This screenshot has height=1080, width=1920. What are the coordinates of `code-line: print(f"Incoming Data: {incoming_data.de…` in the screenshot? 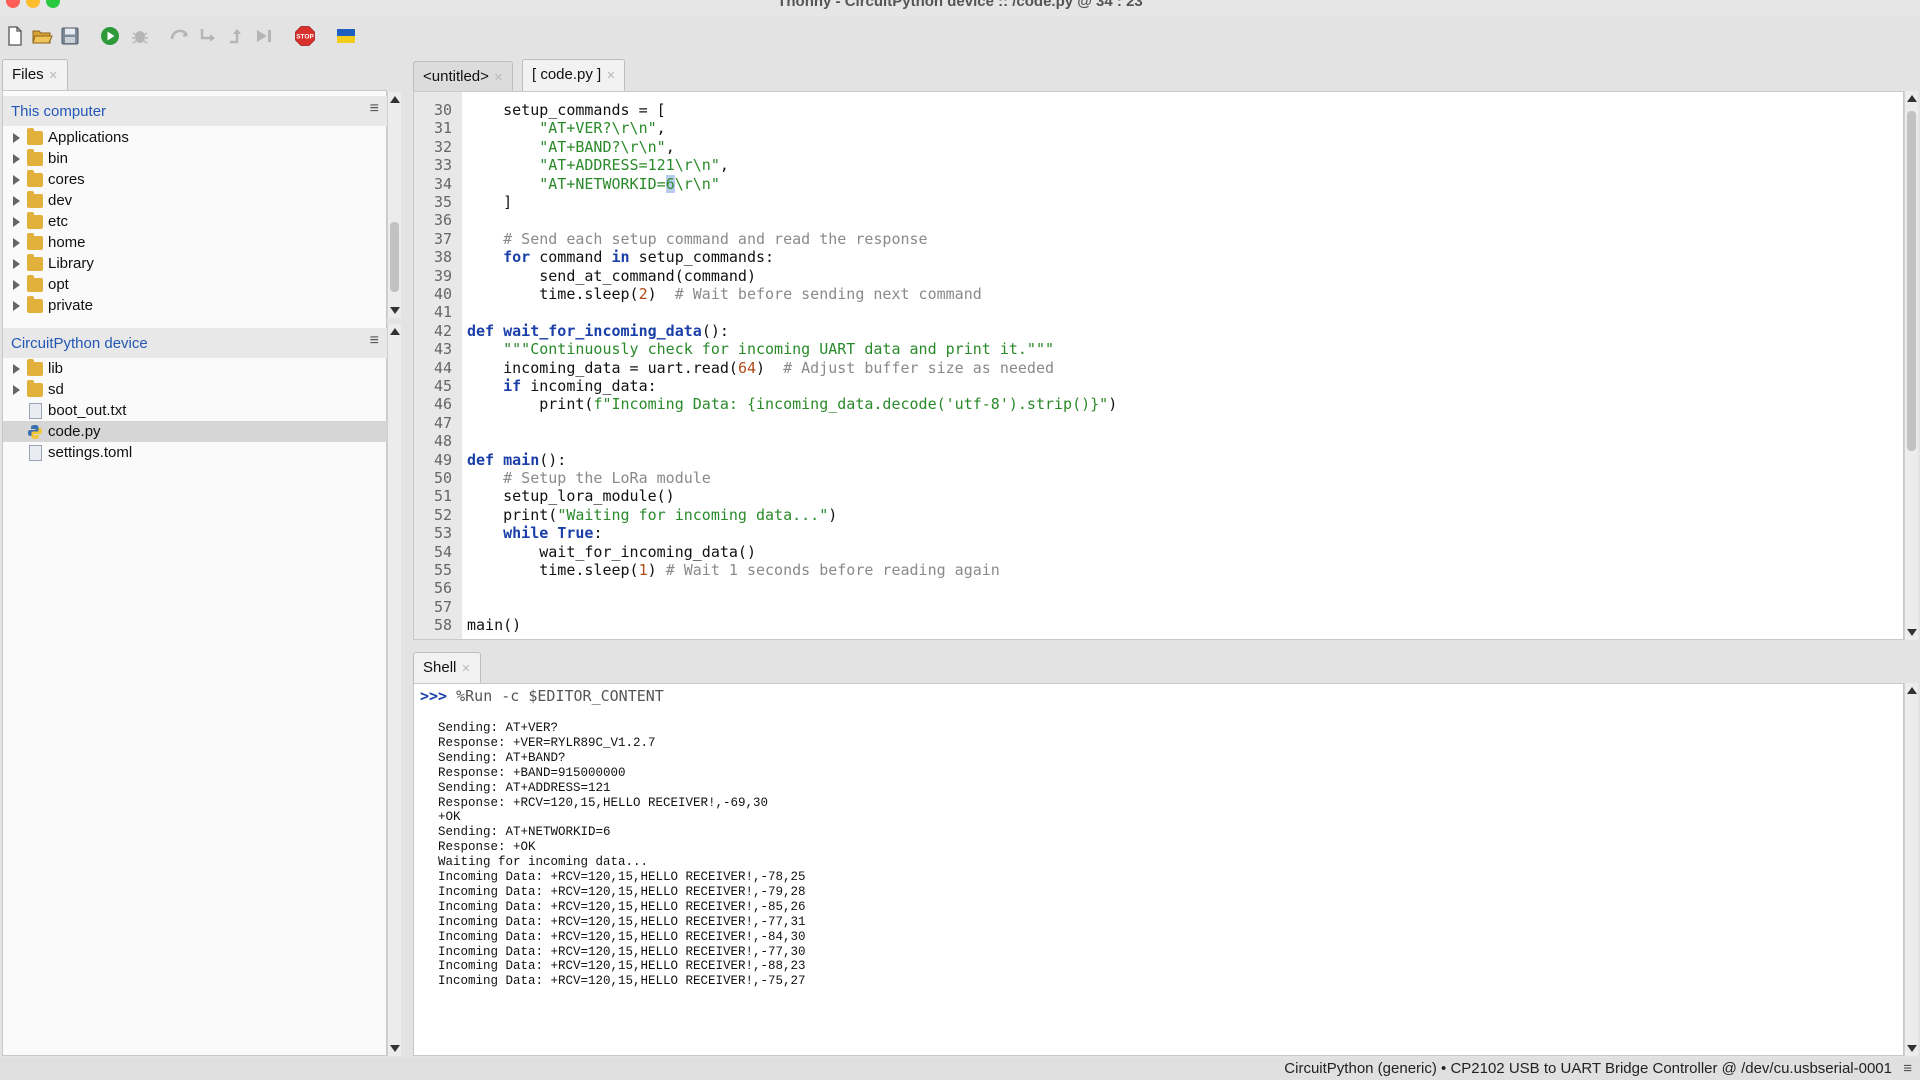 It's located at (792, 404).